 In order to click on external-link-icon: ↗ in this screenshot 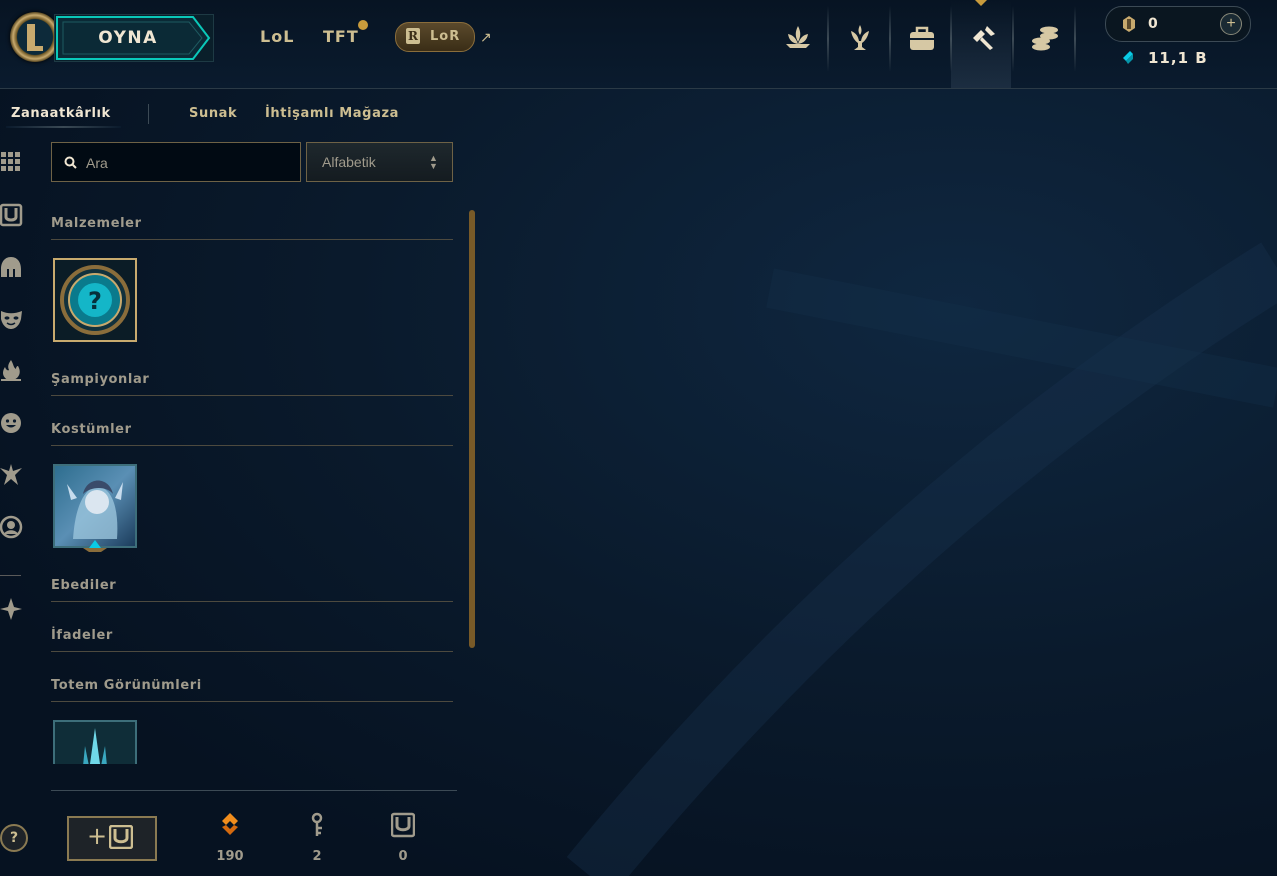, I will do `click(486, 37)`.